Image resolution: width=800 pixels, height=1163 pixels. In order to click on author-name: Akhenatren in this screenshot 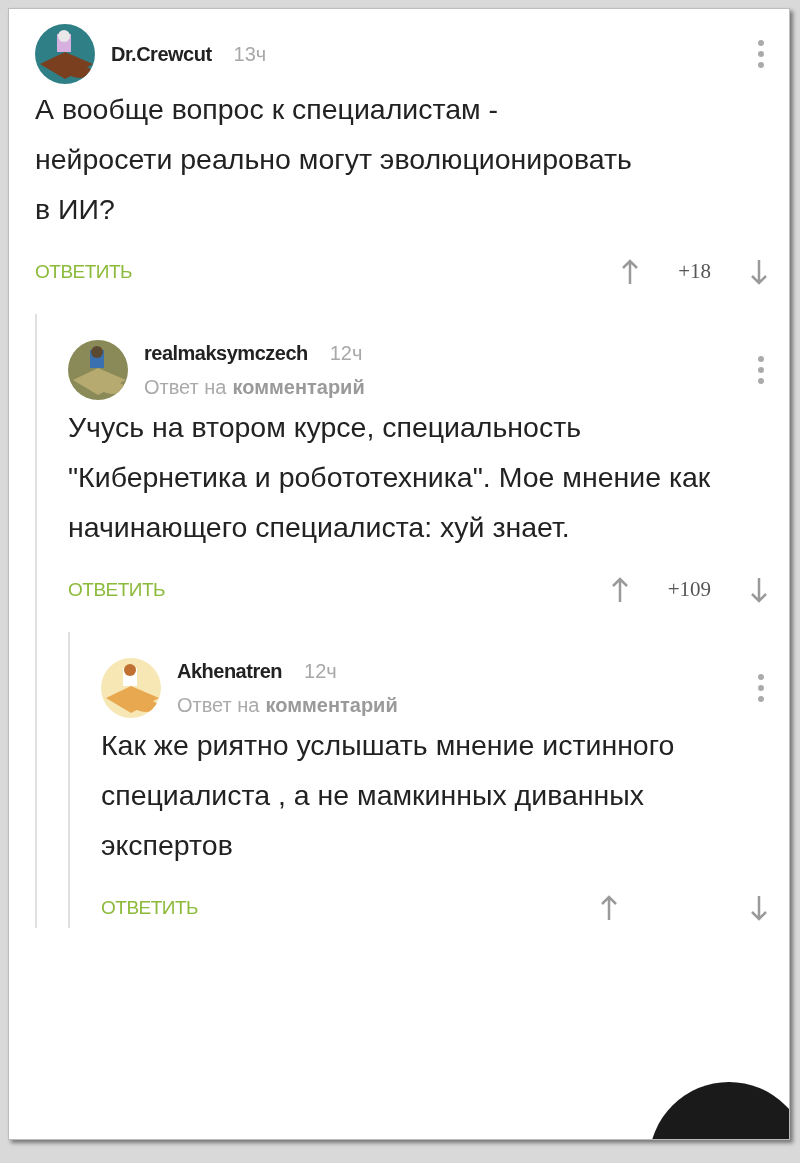, I will do `click(230, 671)`.